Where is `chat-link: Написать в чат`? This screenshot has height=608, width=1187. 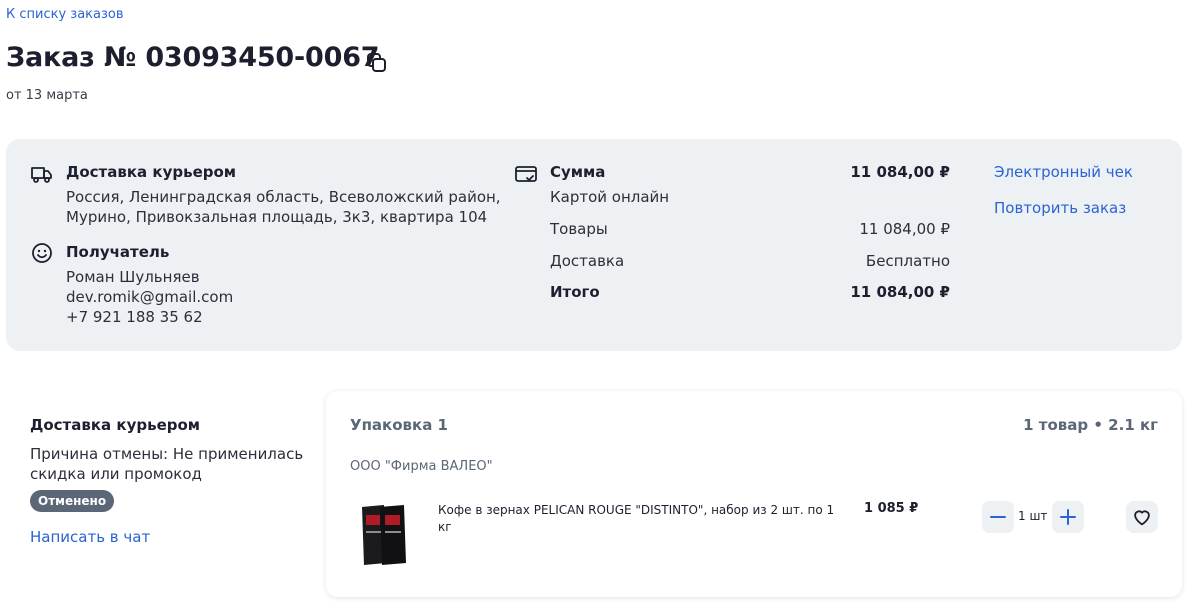
chat-link: Написать в чат is located at coordinates (90, 537).